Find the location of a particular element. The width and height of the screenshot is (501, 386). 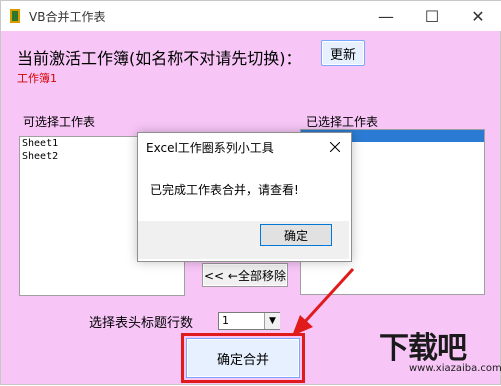

close-icon: ✕ is located at coordinates (478, 16).